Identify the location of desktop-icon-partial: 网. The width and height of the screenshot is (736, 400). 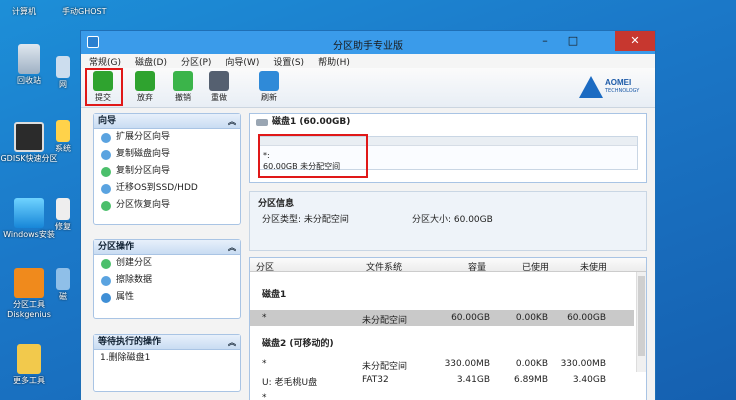
(63, 73).